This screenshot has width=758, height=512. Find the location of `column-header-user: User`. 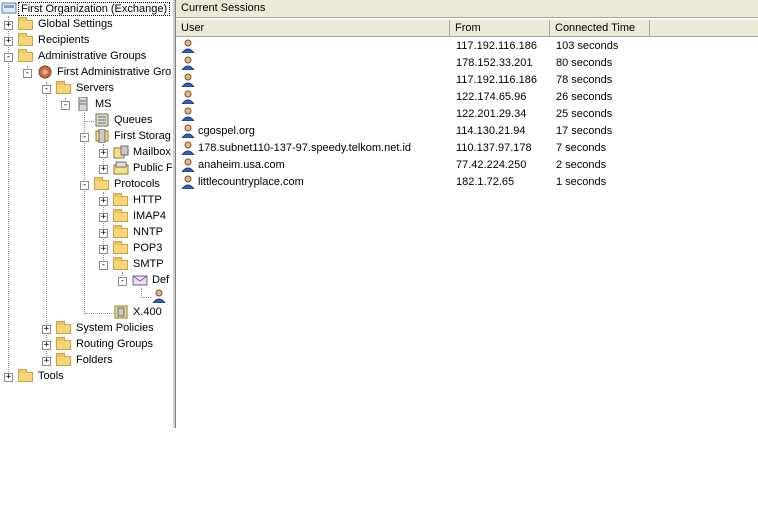

column-header-user: User is located at coordinates (313, 28).